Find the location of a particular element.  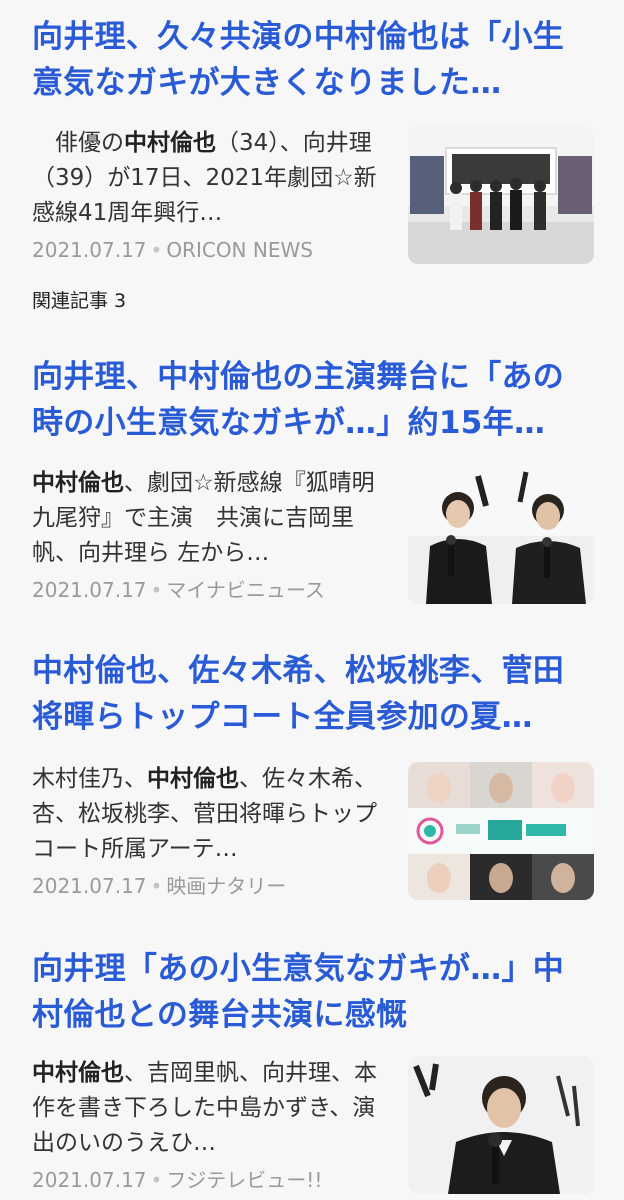

topcoat-natsumatsuri-collage-icon is located at coordinates (501, 831).